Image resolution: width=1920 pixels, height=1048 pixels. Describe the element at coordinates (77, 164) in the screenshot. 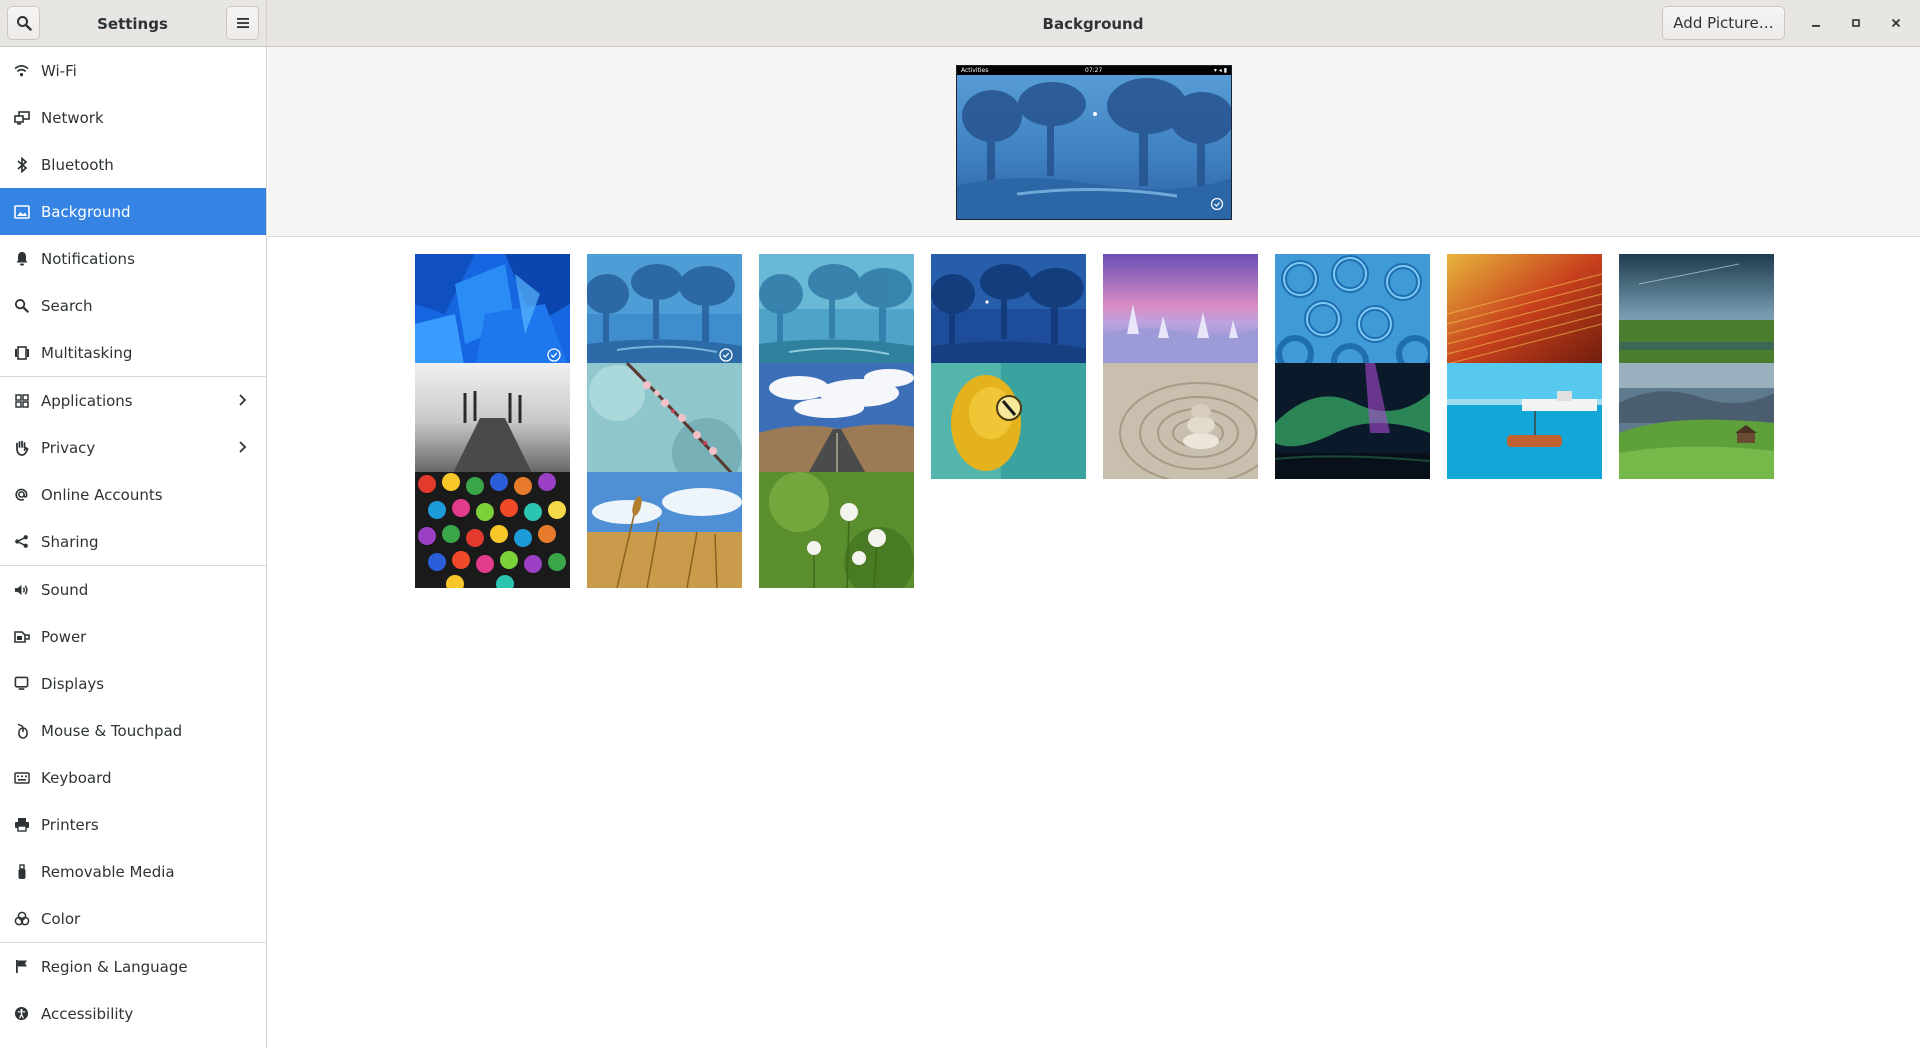

I see `sidebar-item-label: Bluetooth` at that location.